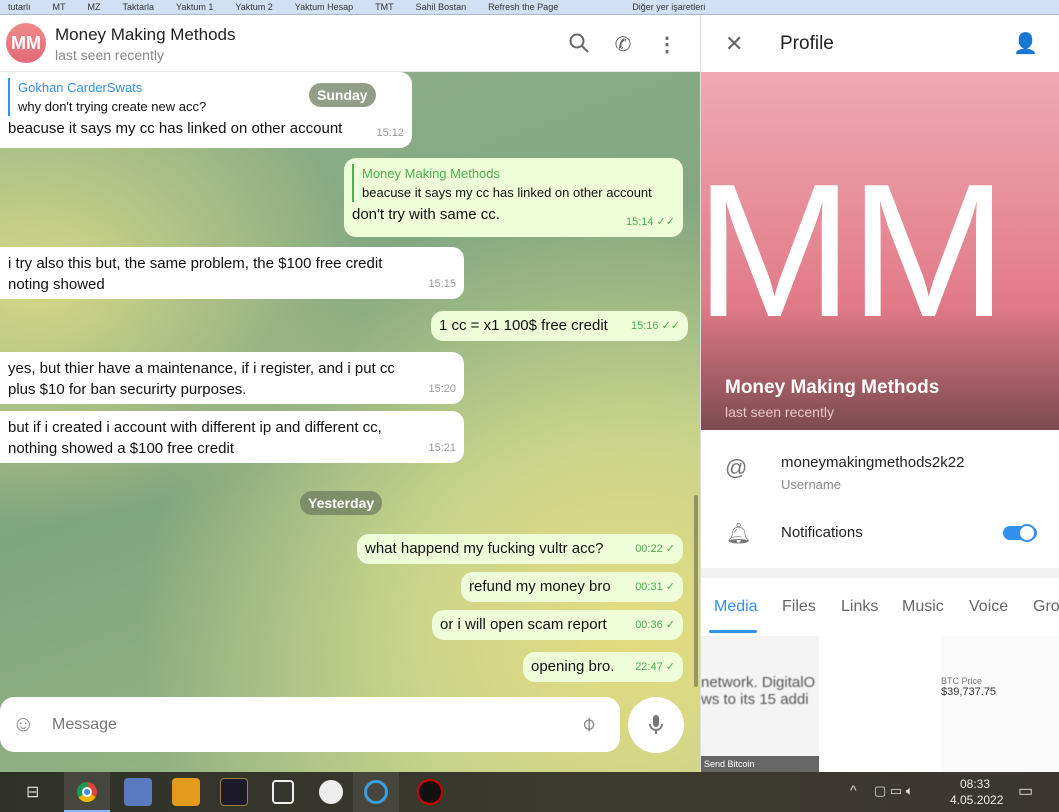 Image resolution: width=1059 pixels, height=812 pixels. What do you see at coordinates (588, 723) in the screenshot?
I see `attach-icon: ⌀` at bounding box center [588, 723].